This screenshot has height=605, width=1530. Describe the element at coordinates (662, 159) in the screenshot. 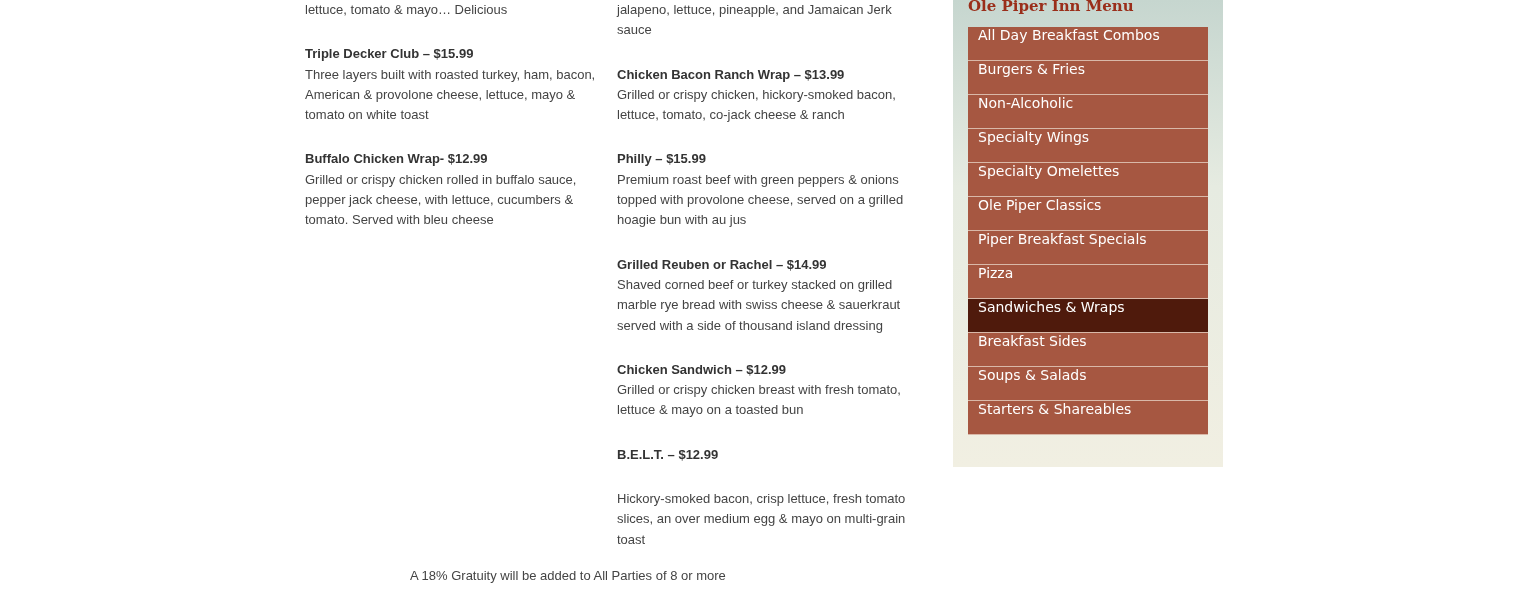

I see `menu-item-title: Philly – $15.99` at that location.